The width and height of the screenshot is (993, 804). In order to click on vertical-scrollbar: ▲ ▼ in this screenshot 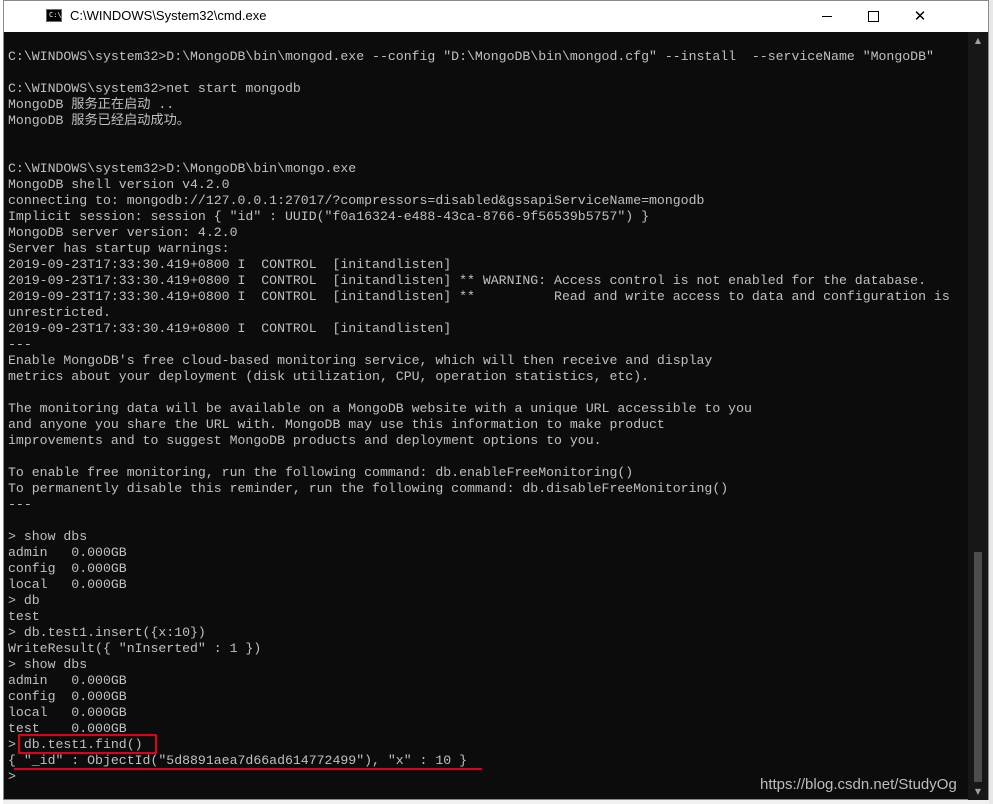, I will do `click(978, 416)`.